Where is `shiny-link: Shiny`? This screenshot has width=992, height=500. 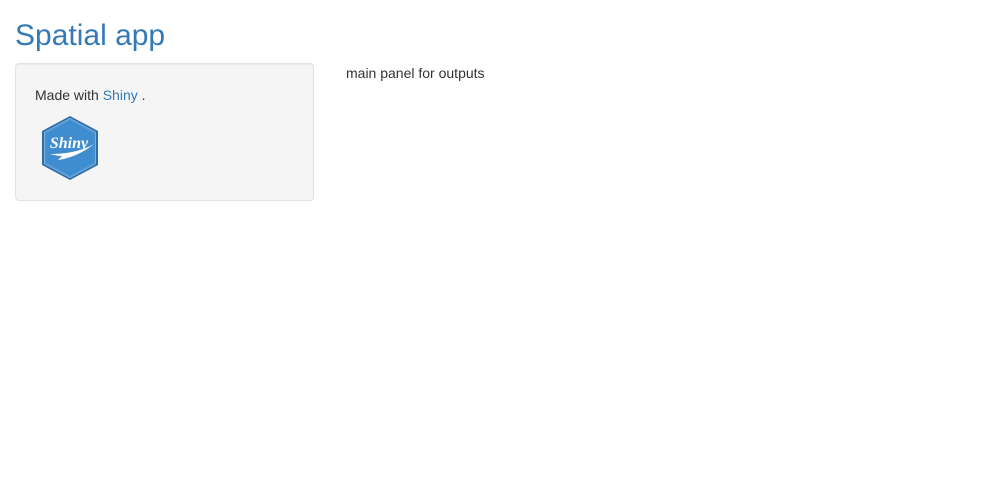
shiny-link: Shiny is located at coordinates (120, 95).